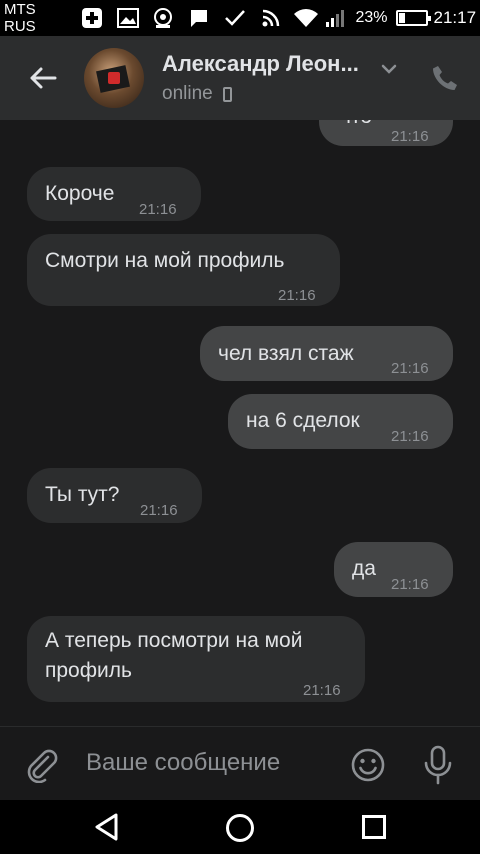 Image resolution: width=480 pixels, height=854 pixels. Describe the element at coordinates (364, 568) in the screenshot. I see `message-text: да` at that location.